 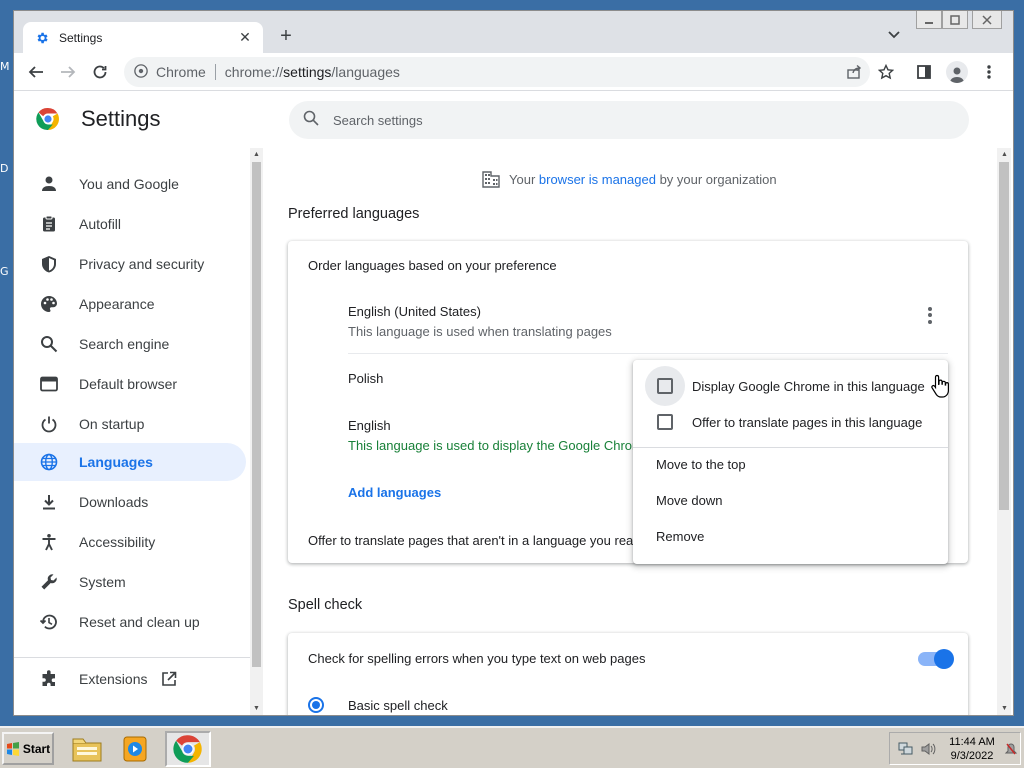 What do you see at coordinates (130, 264) in the screenshot?
I see `sidebar-item-privacy-and-security: Privacy and security` at bounding box center [130, 264].